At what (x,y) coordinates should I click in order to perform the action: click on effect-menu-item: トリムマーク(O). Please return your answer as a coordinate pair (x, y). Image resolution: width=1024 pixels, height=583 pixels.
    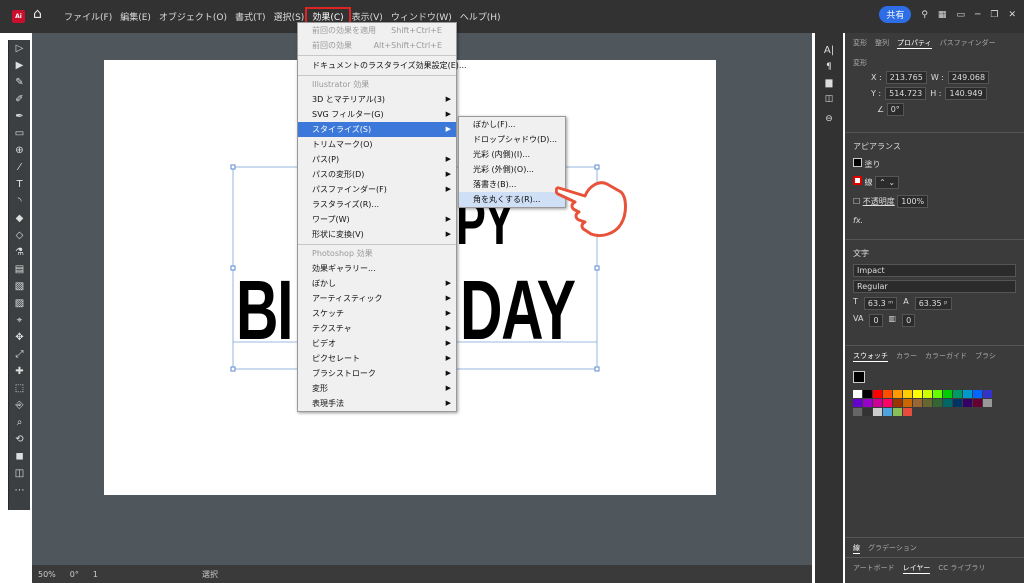
    Looking at the image, I should click on (377, 144).